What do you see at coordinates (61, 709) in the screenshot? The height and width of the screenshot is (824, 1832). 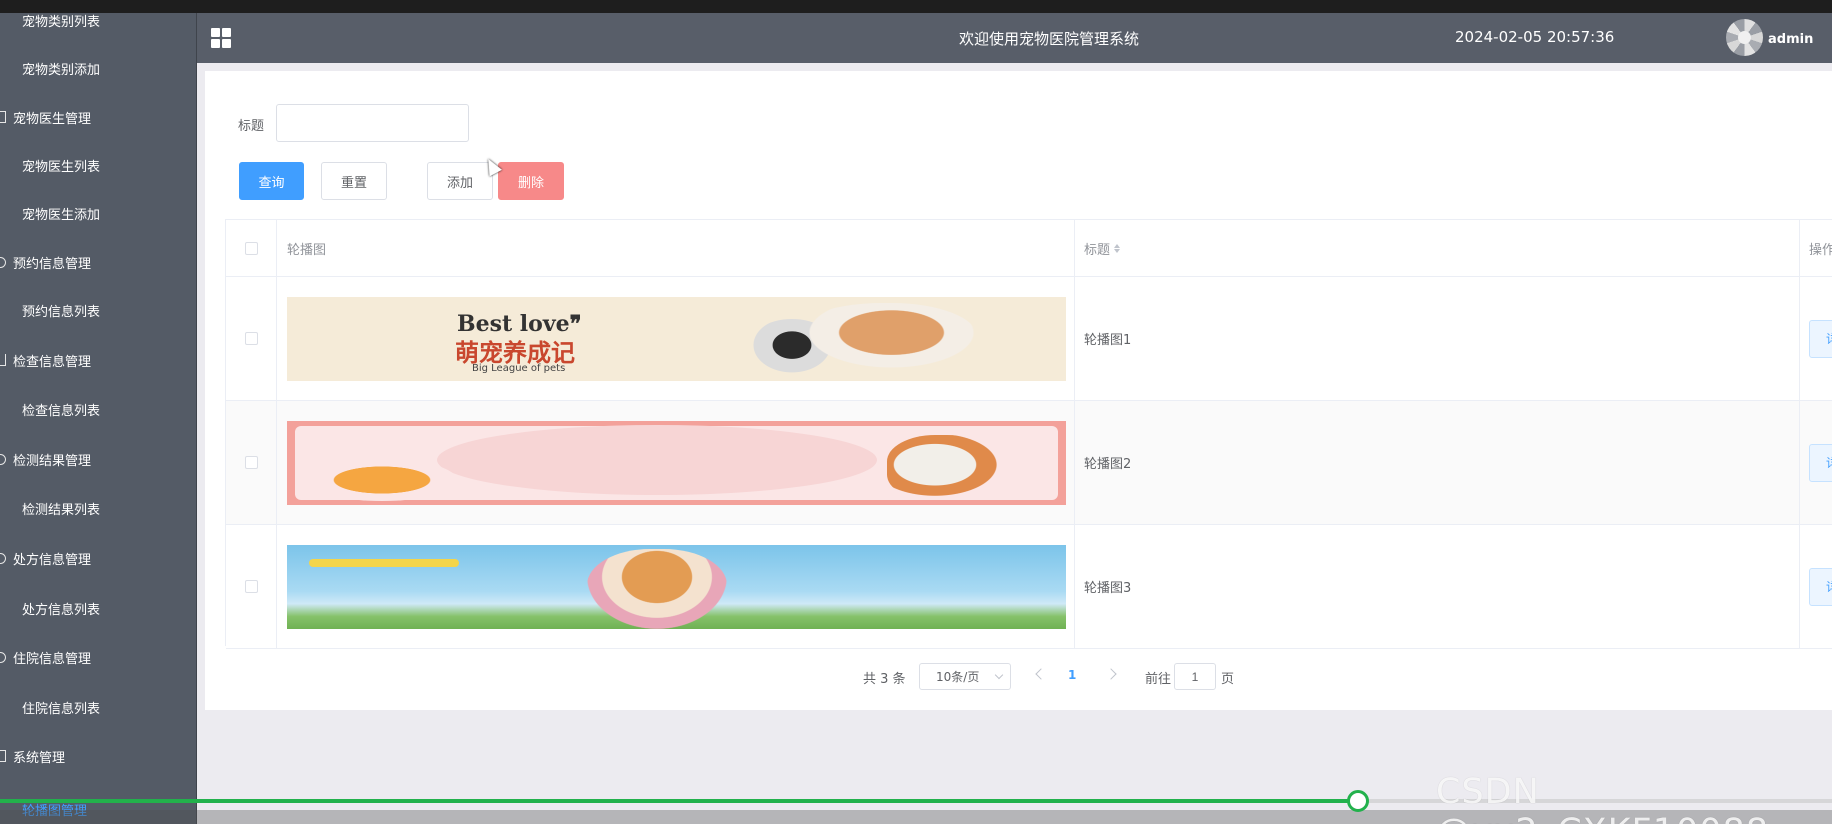 I see `sidebar-item-label: 住院信息列表` at bounding box center [61, 709].